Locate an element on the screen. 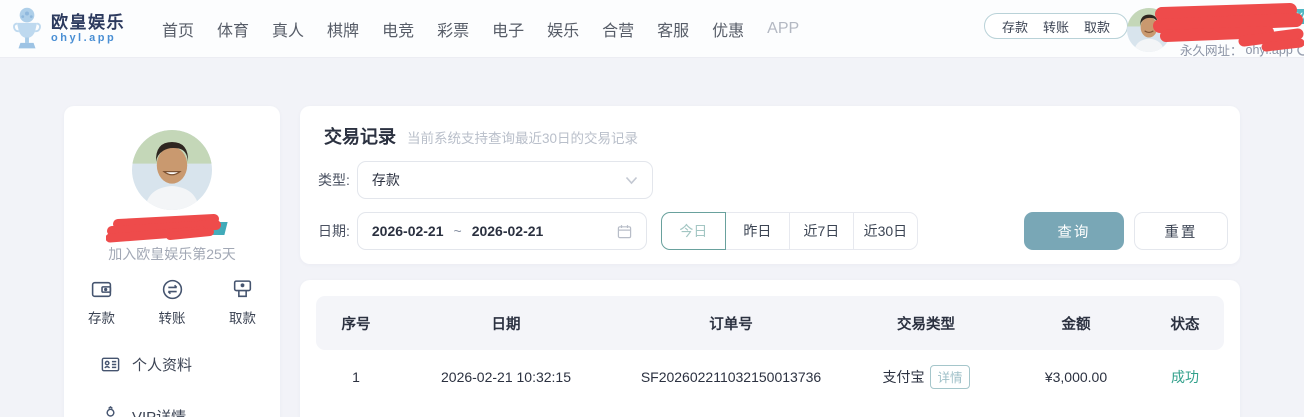 The image size is (1304, 417). page-subtitle: 当前系统支持查询最近30日的交易记录 is located at coordinates (523, 138).